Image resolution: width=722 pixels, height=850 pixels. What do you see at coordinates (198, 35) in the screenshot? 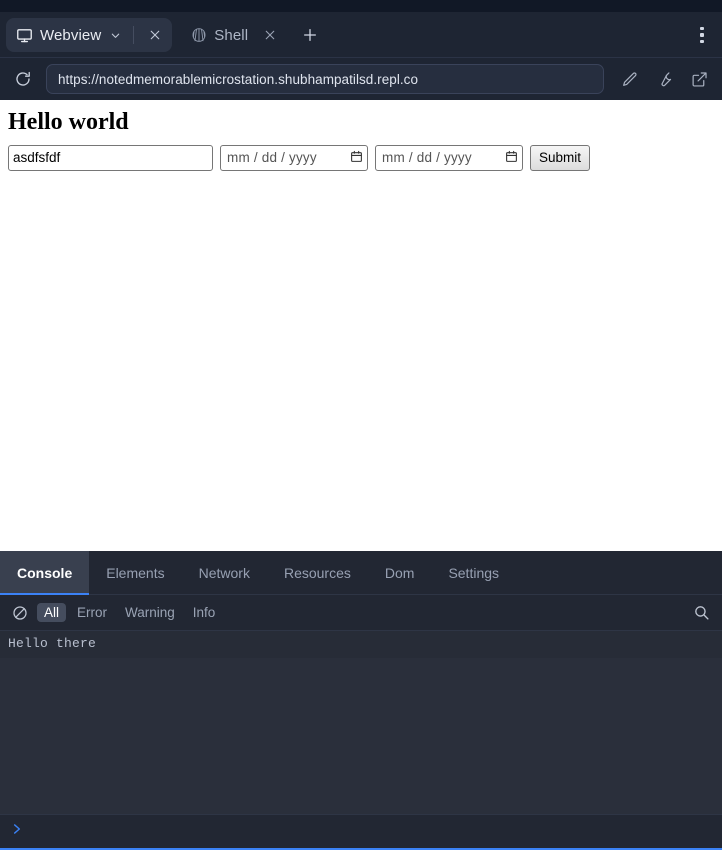
I see `shell-icon` at bounding box center [198, 35].